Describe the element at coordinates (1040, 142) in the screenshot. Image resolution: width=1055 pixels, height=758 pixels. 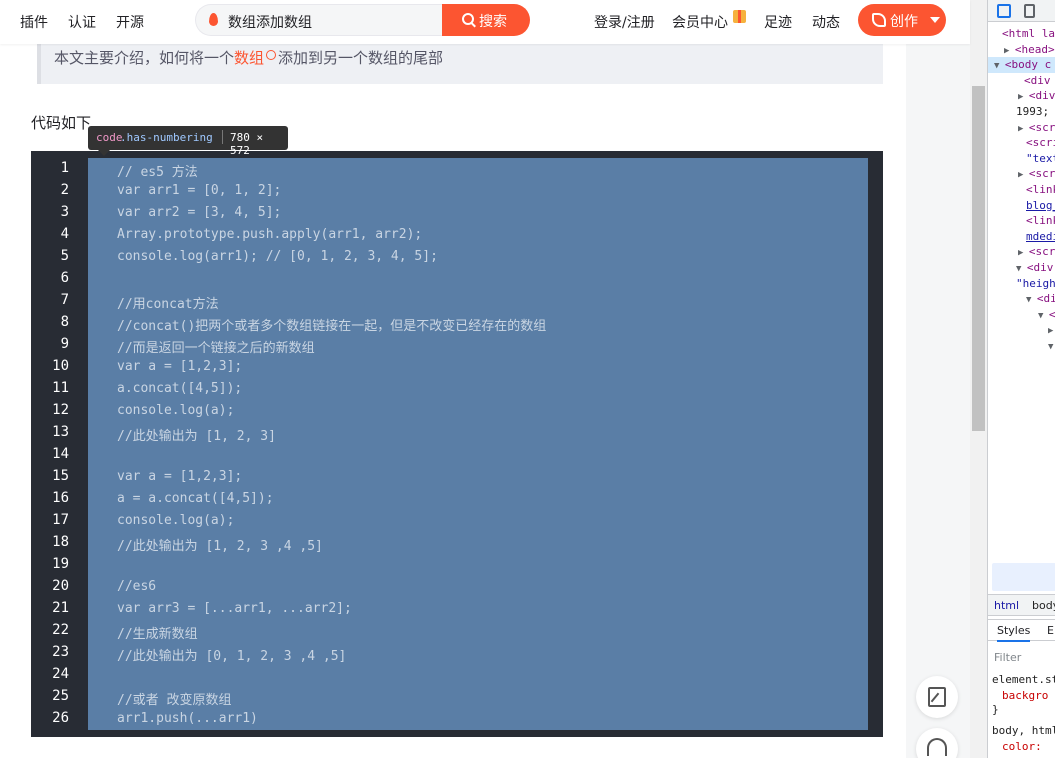
I see `dom-tree-node: <scri` at that location.